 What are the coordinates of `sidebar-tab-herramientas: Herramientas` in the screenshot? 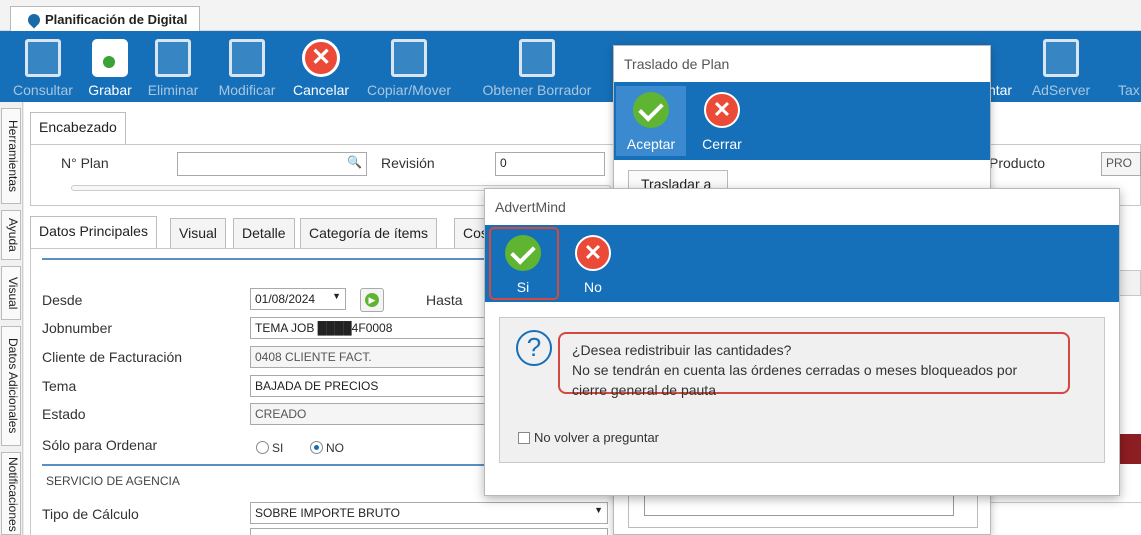 It's located at (11, 156).